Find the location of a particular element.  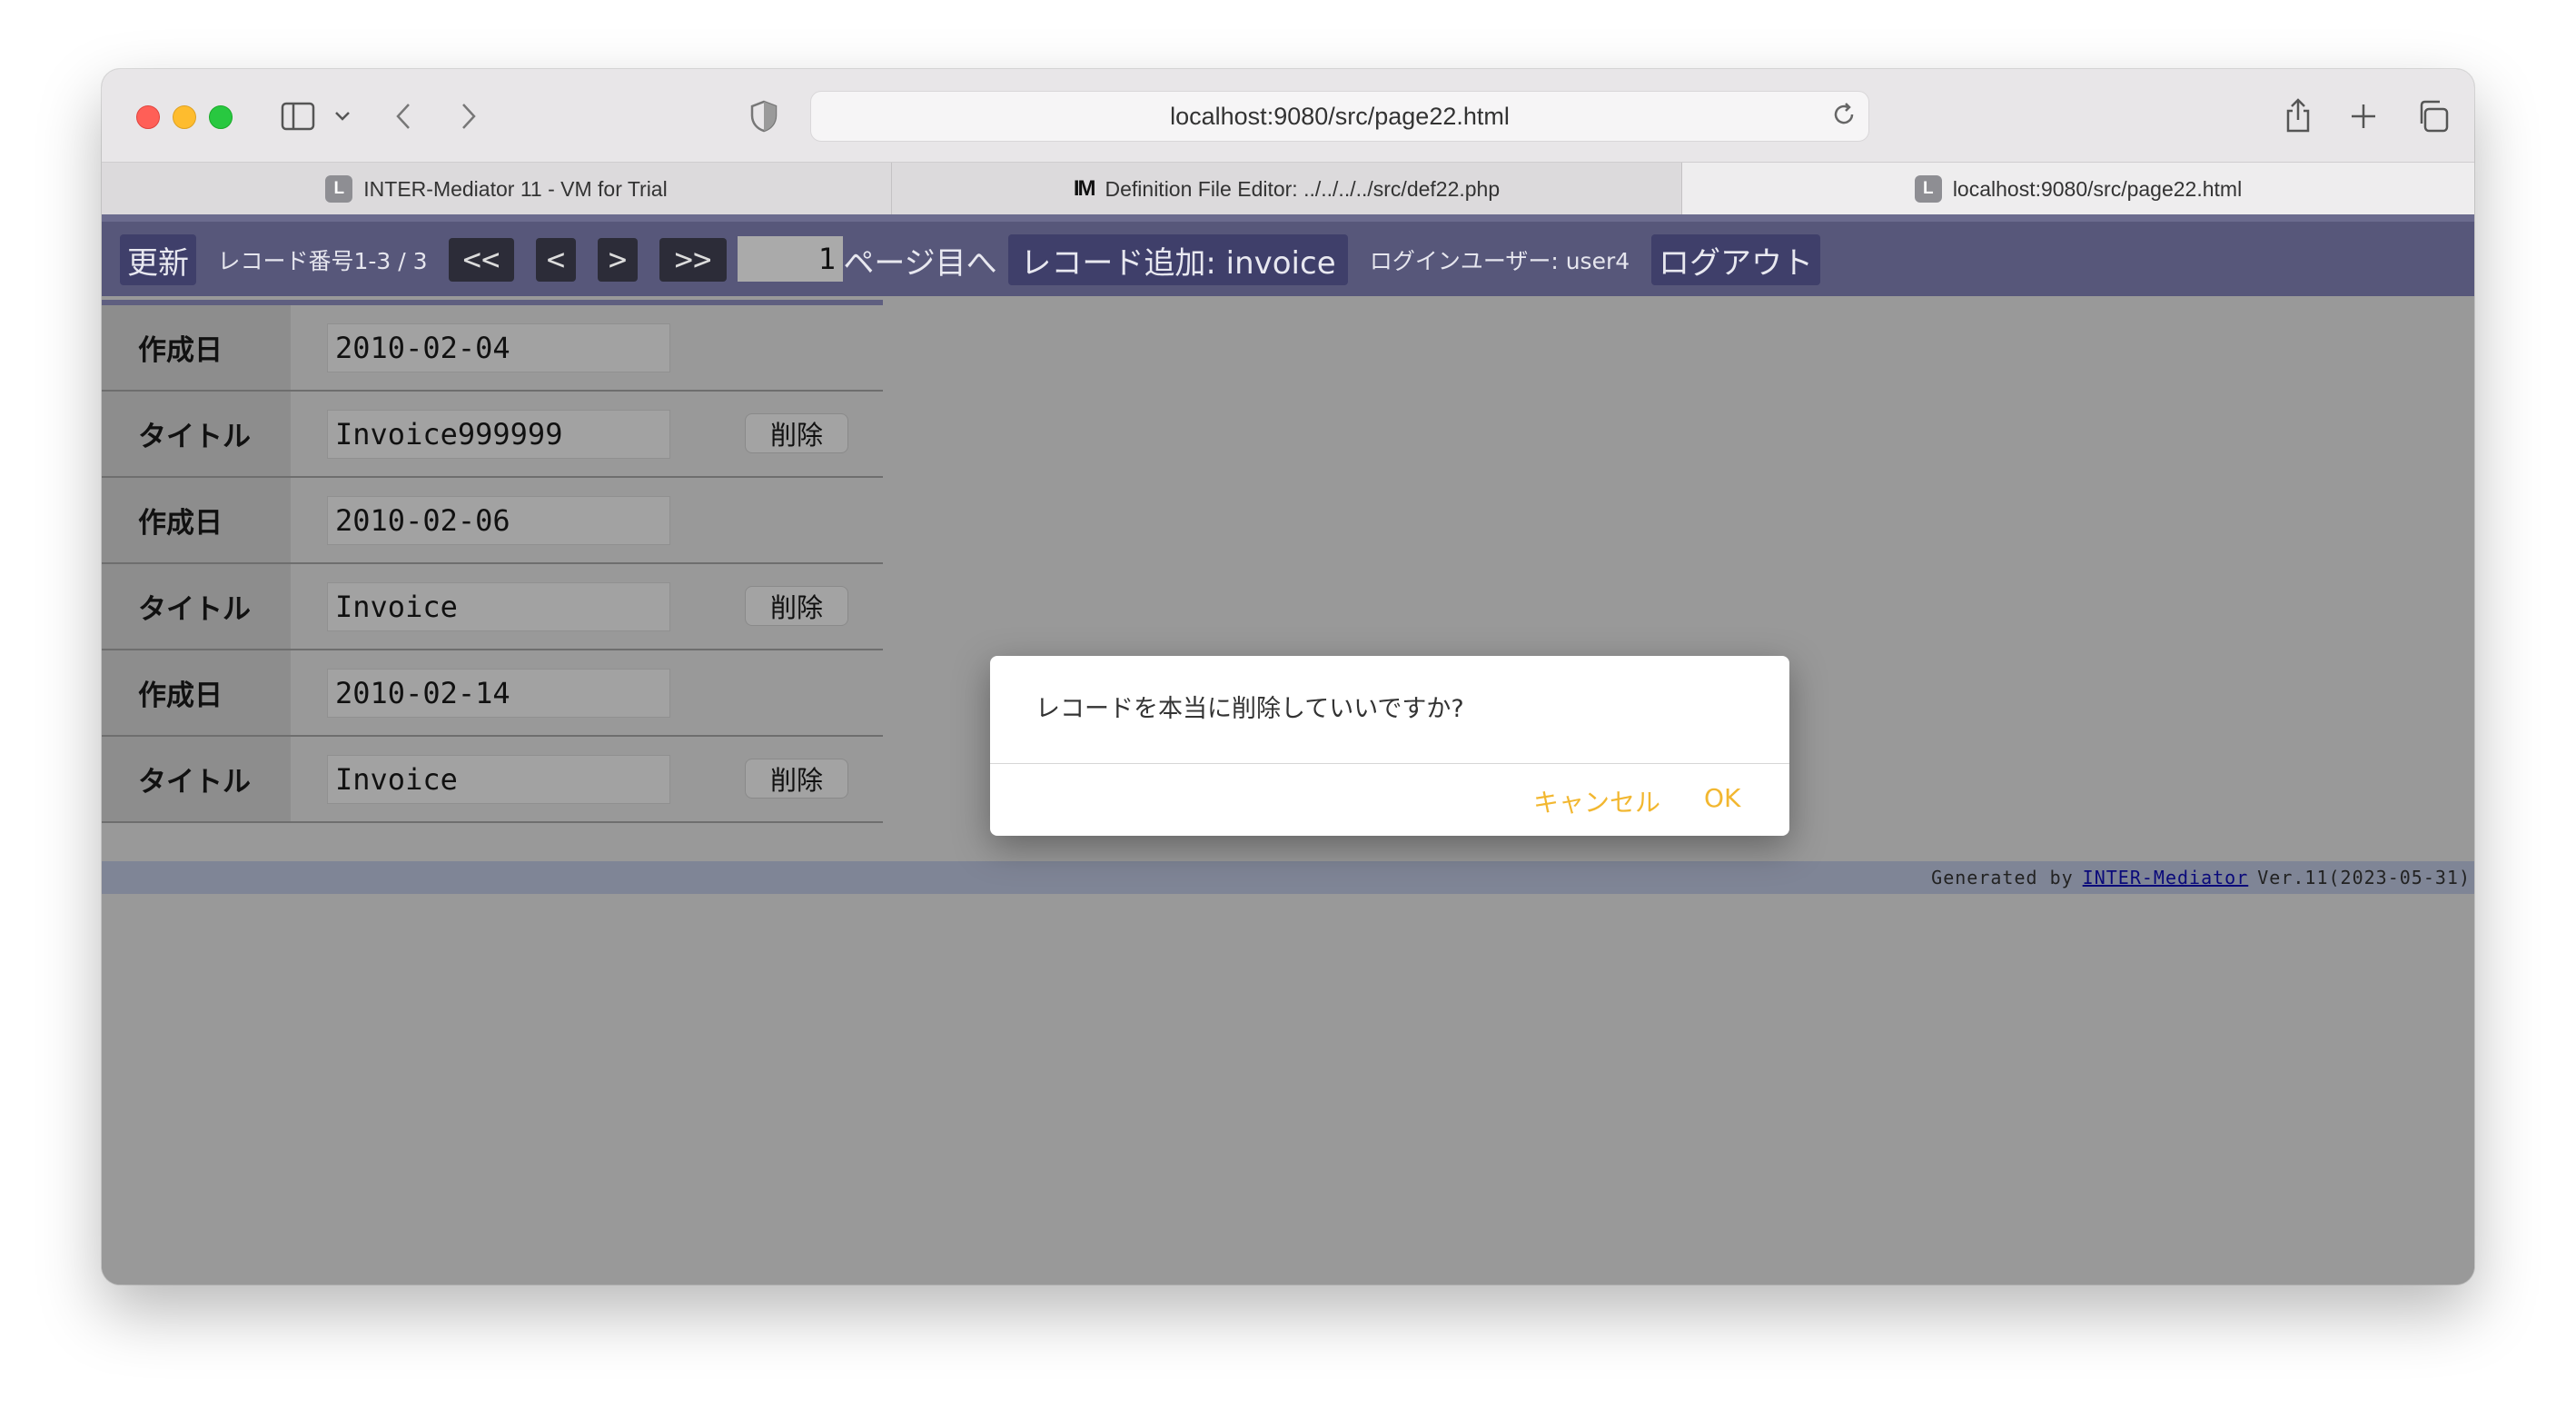

record-range-text: レコード番号1-3 / 3 is located at coordinates (322, 261).